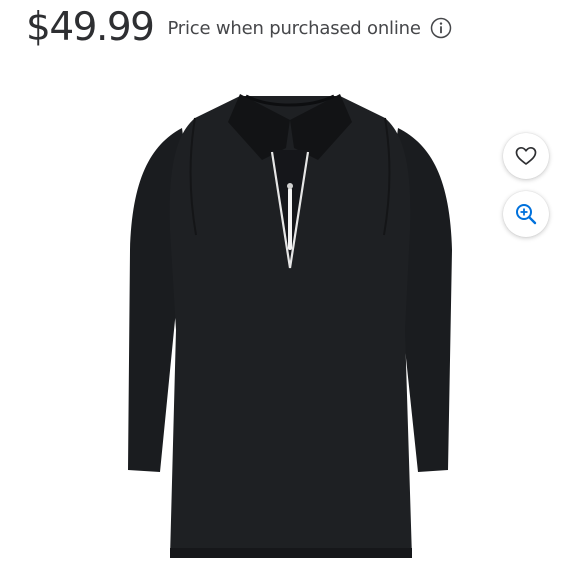 Image resolution: width=580 pixels, height=580 pixels. I want to click on zoom-in-icon, so click(526, 214).